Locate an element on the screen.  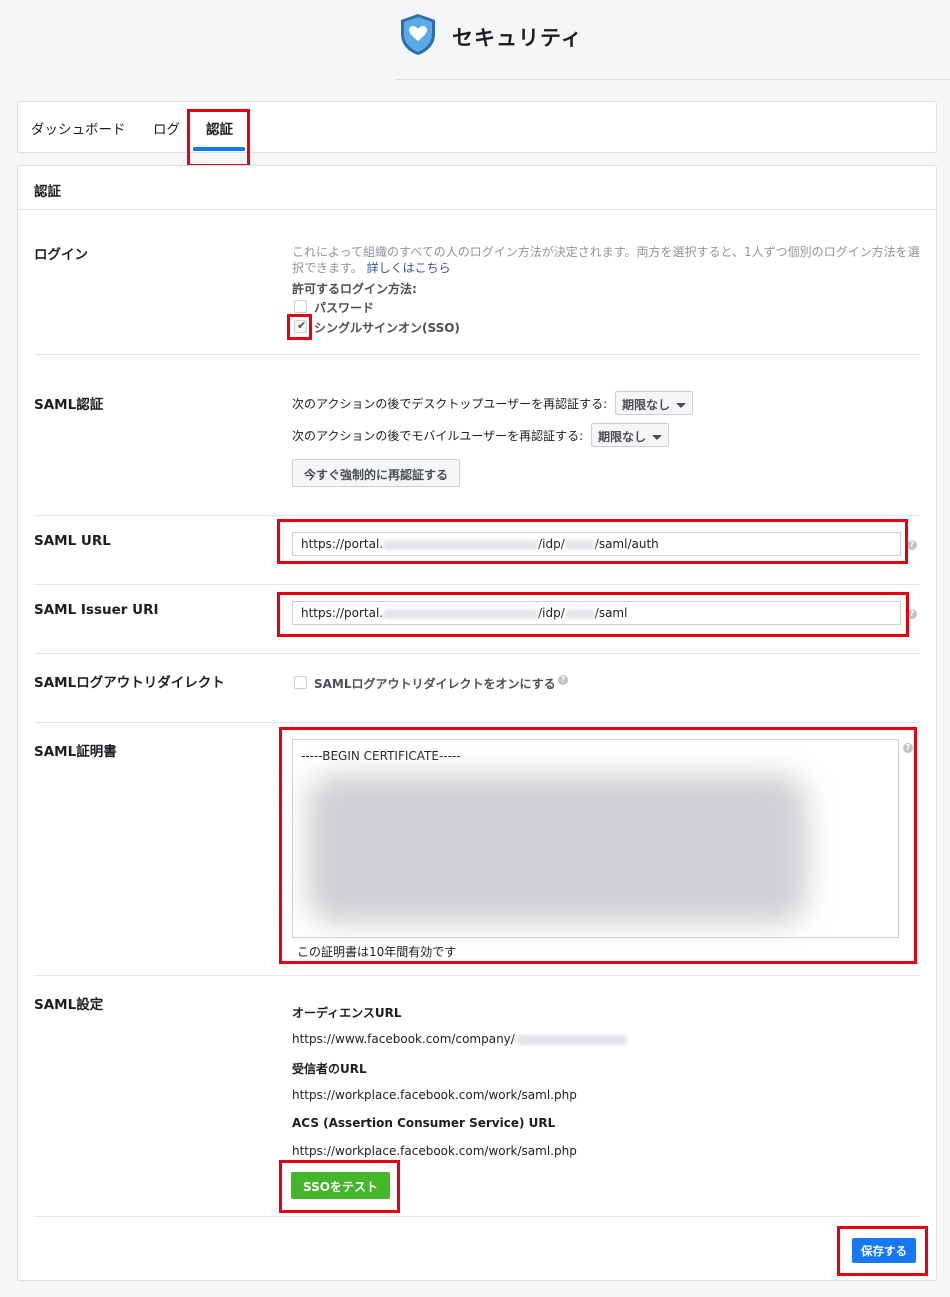
saml-logout-label: SAMLログアウトリダイレクト is located at coordinates (129, 683).